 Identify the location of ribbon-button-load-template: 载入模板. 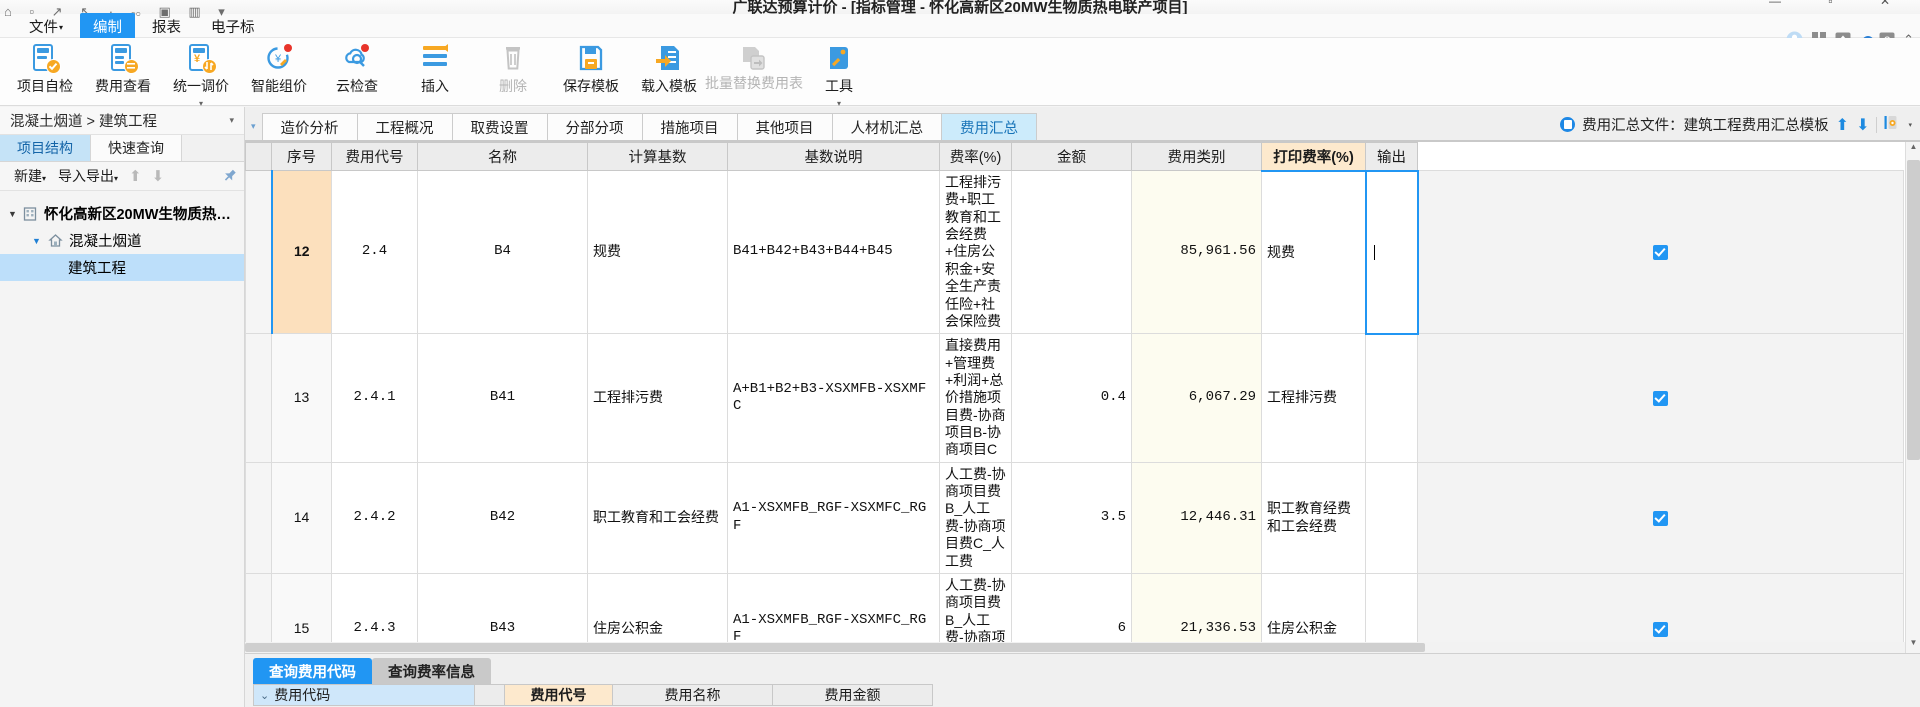
(669, 71).